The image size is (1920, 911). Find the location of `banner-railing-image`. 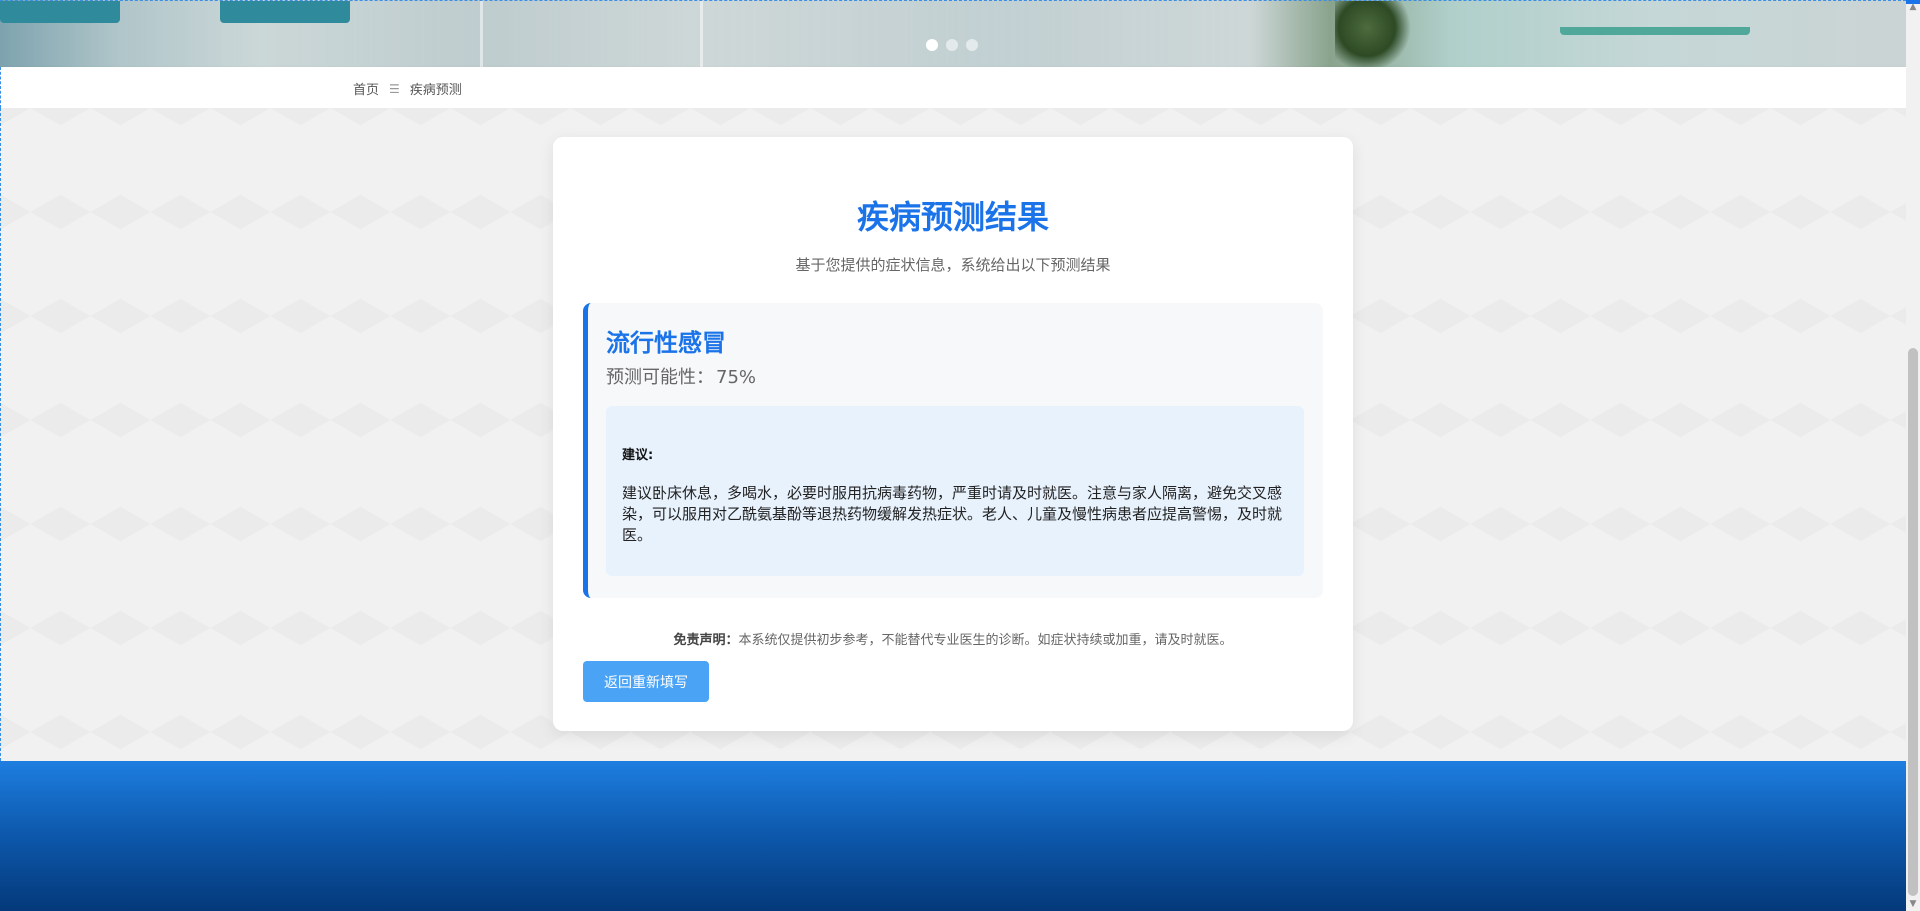

banner-railing-image is located at coordinates (1655, 31).